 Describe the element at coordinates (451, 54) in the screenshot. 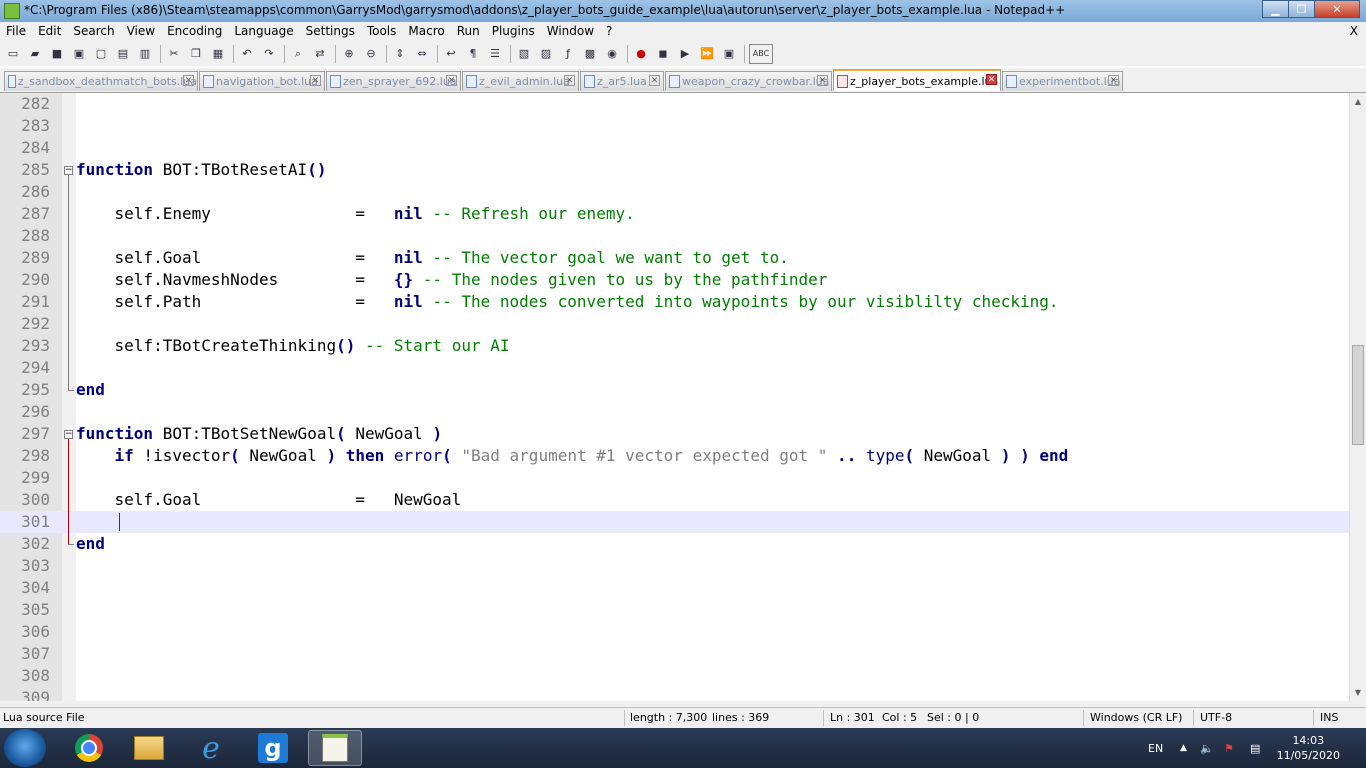

I see `word-wrap-icon: ↩` at that location.